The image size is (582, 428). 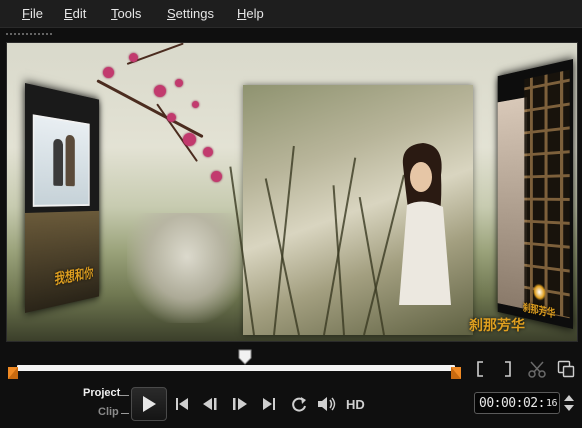 I want to click on next-frame-icon, so click(x=240, y=404).